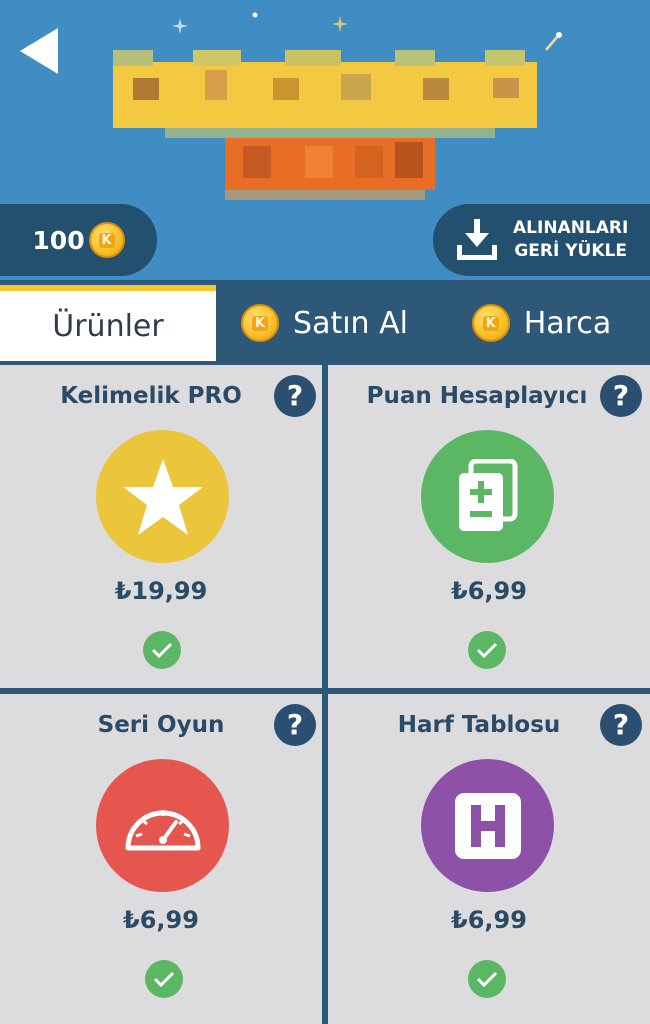 Image resolution: width=650 pixels, height=1024 pixels. What do you see at coordinates (255, 15) in the screenshot?
I see `sparkle-dot-icon` at bounding box center [255, 15].